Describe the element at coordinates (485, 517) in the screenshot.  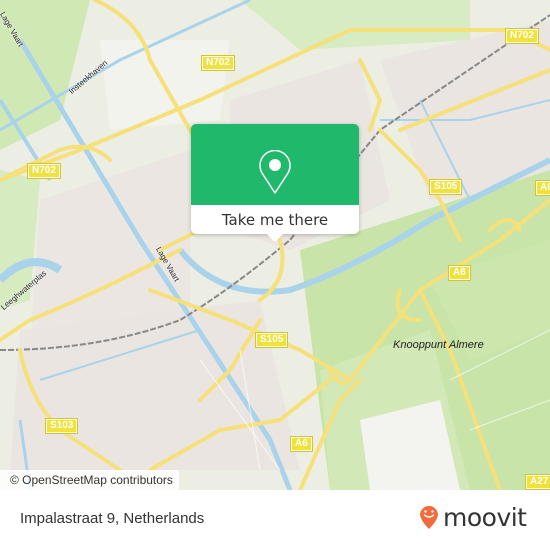
I see `moovit-brand-text: moovit` at that location.